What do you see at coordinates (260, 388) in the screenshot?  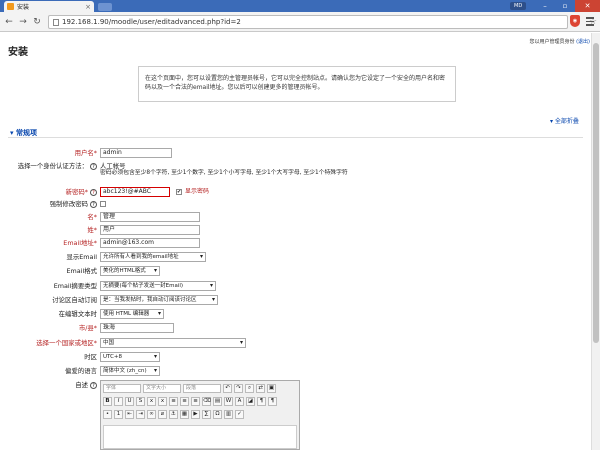 I see `replace-icon: ⇄` at bounding box center [260, 388].